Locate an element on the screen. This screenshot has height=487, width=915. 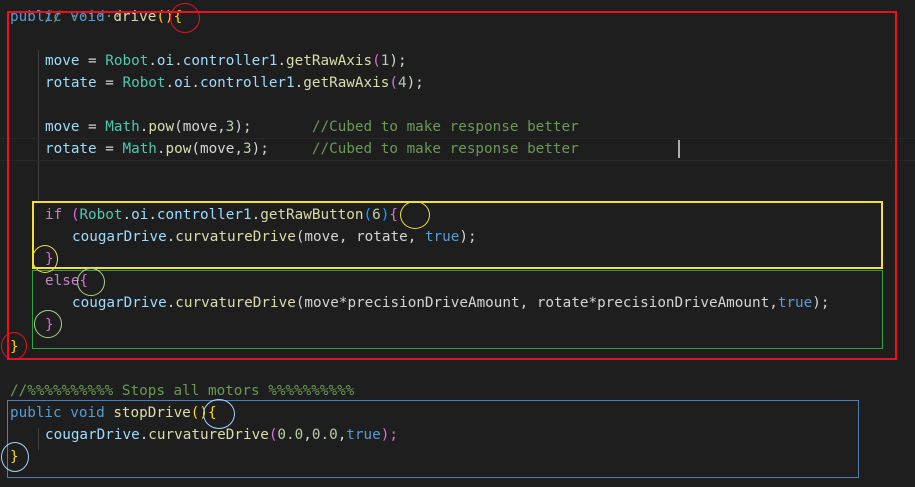
comment-text: //%%%%%%%%%% Stops all motors %%%%%%%%%% is located at coordinates (182, 391).